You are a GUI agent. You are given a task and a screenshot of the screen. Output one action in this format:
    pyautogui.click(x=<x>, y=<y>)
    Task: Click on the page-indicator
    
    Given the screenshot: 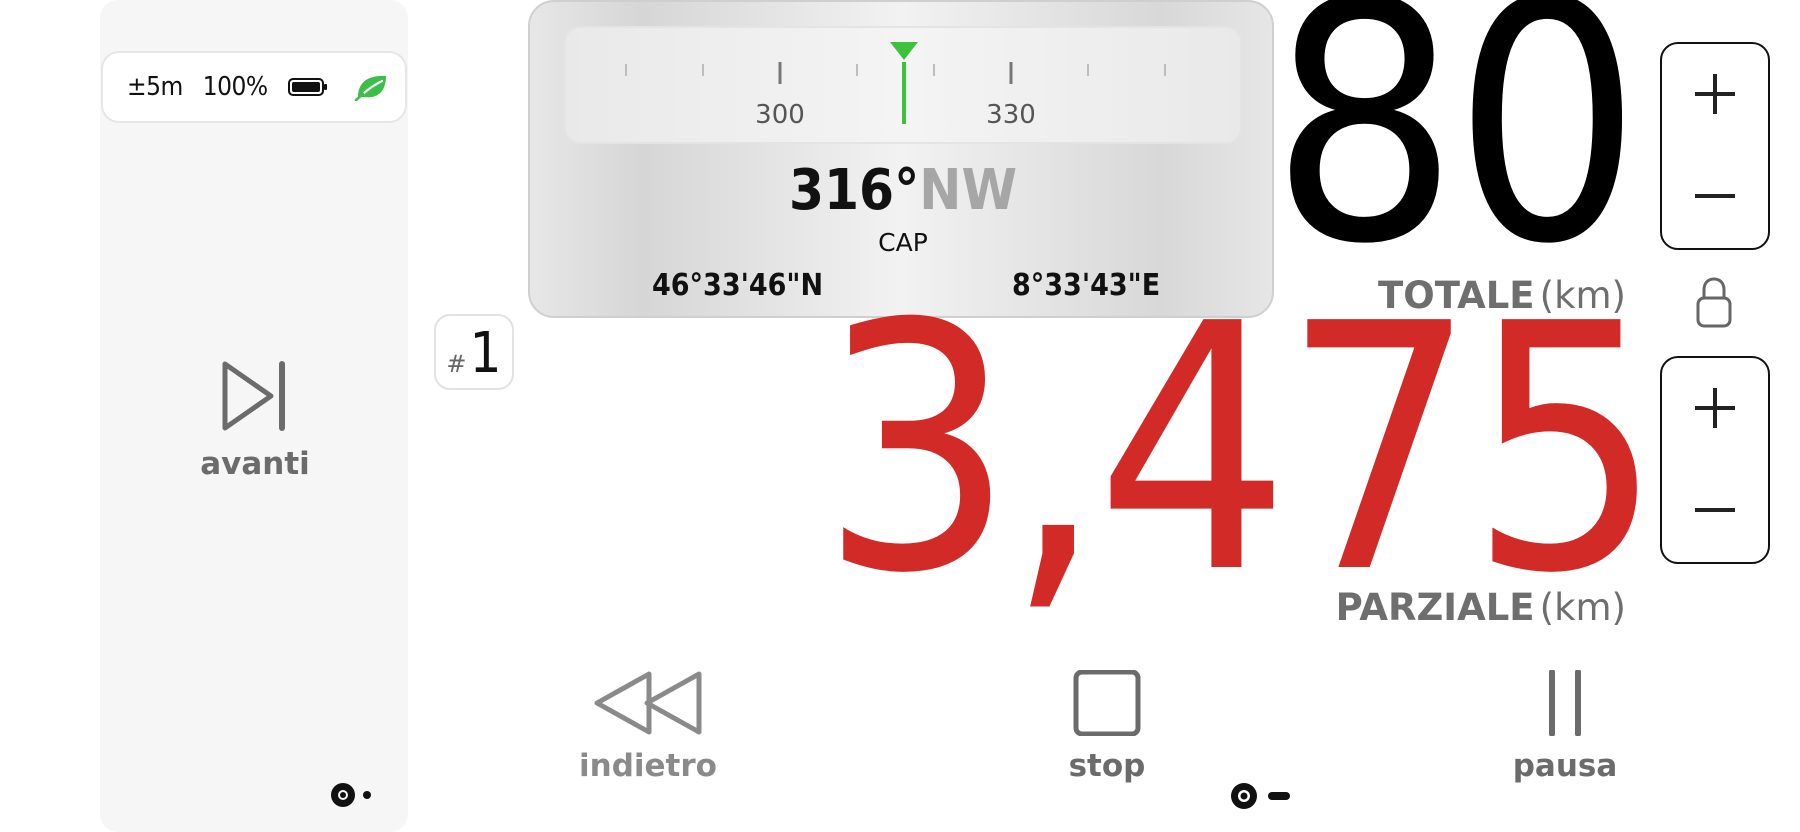 What is the action you would take?
    pyautogui.click(x=353, y=795)
    